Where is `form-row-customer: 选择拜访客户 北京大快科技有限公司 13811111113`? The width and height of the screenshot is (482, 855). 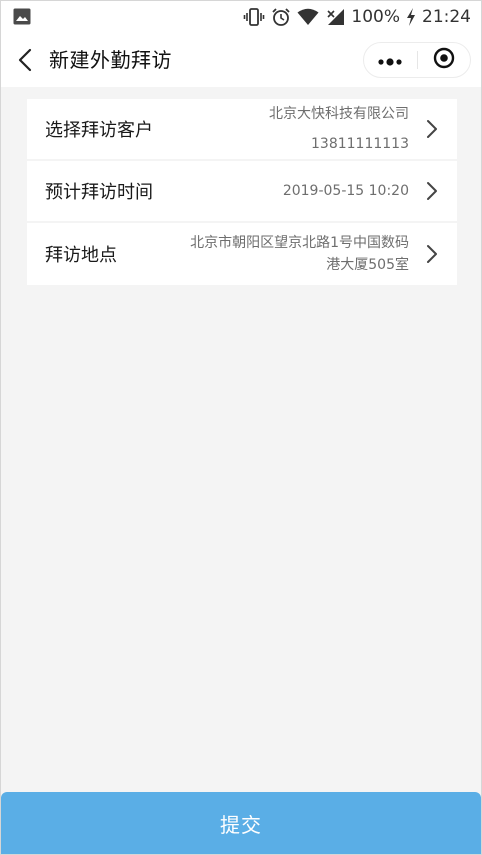
form-row-customer: 选择拜访客户 北京大快科技有限公司 13811111113 is located at coordinates (242, 129).